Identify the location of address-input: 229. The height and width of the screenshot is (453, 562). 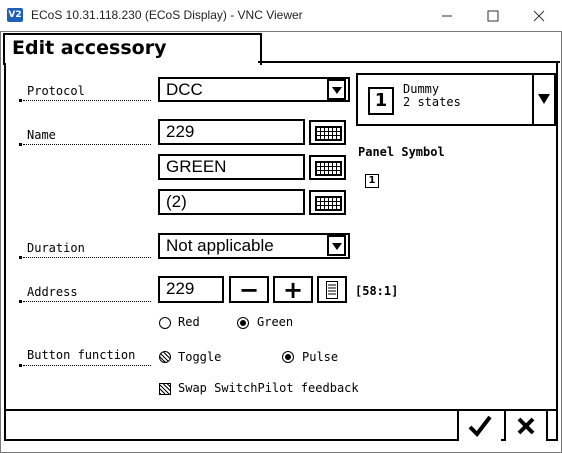
(191, 289).